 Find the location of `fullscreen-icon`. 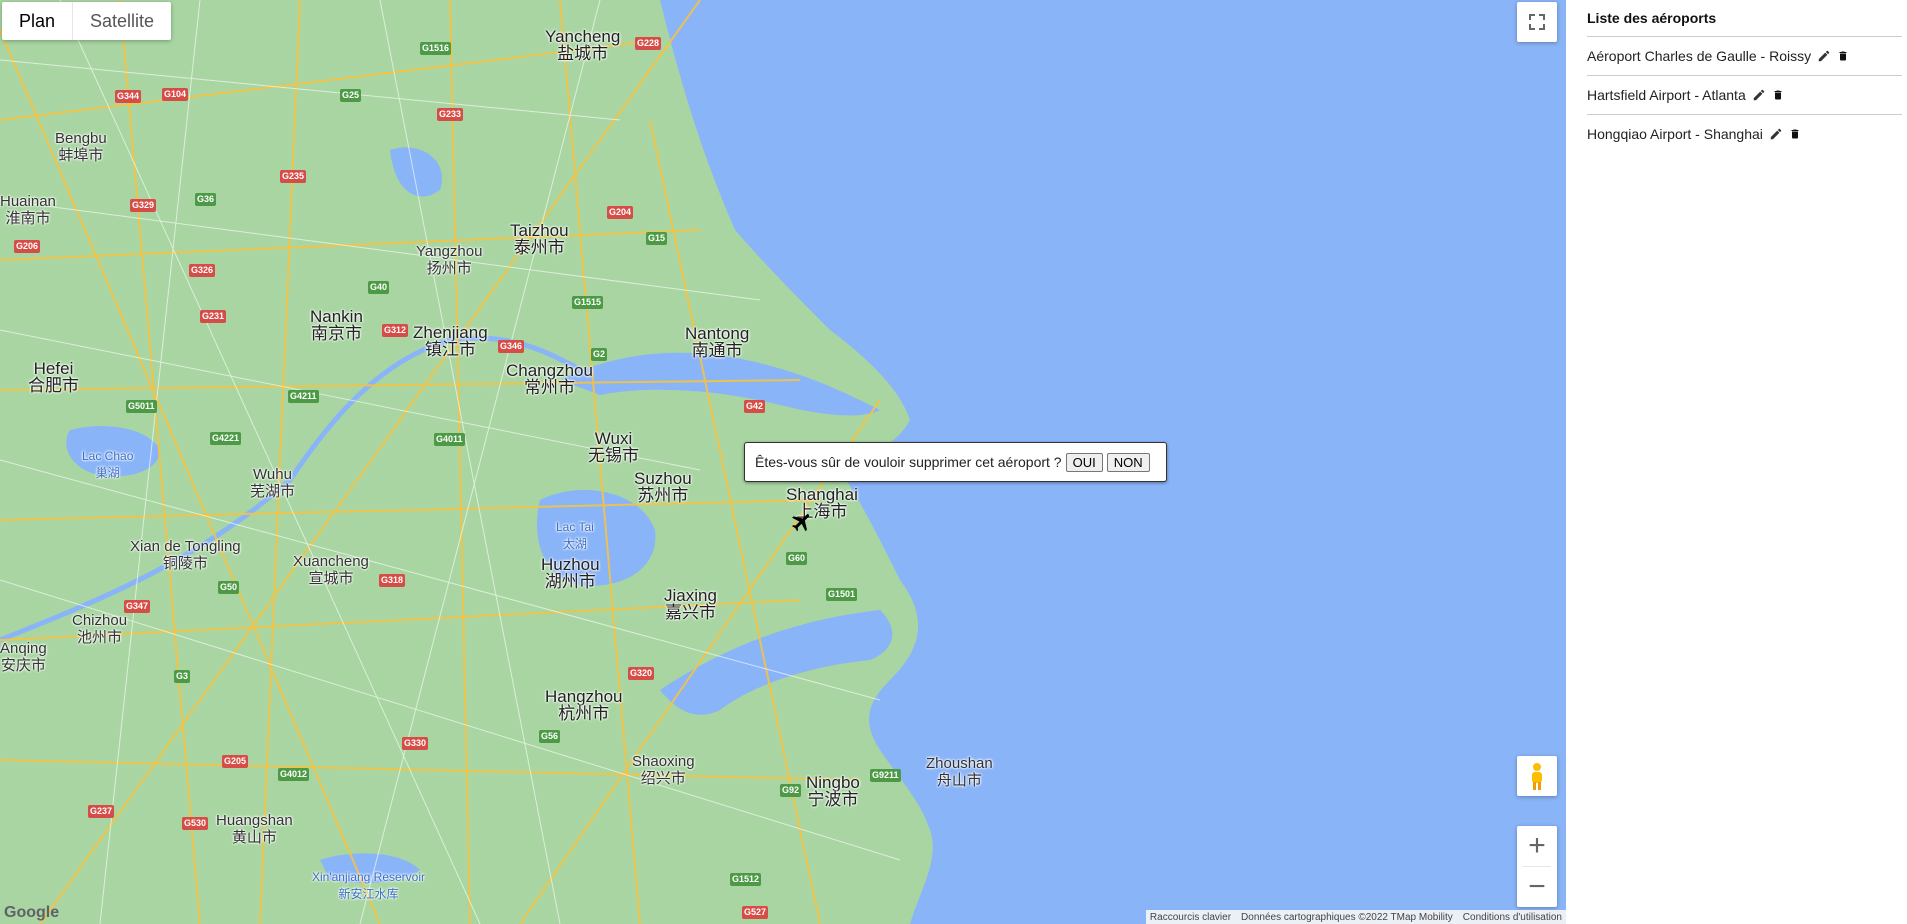

fullscreen-icon is located at coordinates (1537, 22).